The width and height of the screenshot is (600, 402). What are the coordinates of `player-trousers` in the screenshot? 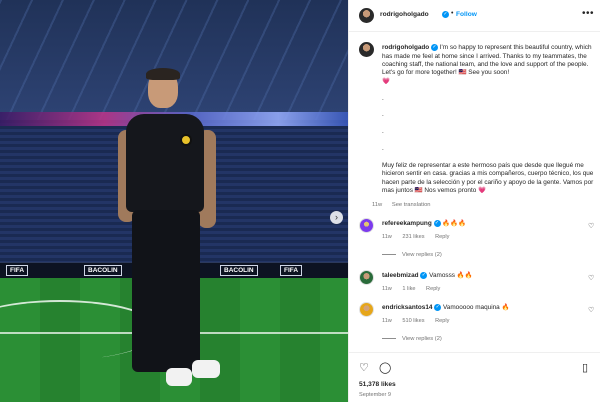 It's located at (166, 291).